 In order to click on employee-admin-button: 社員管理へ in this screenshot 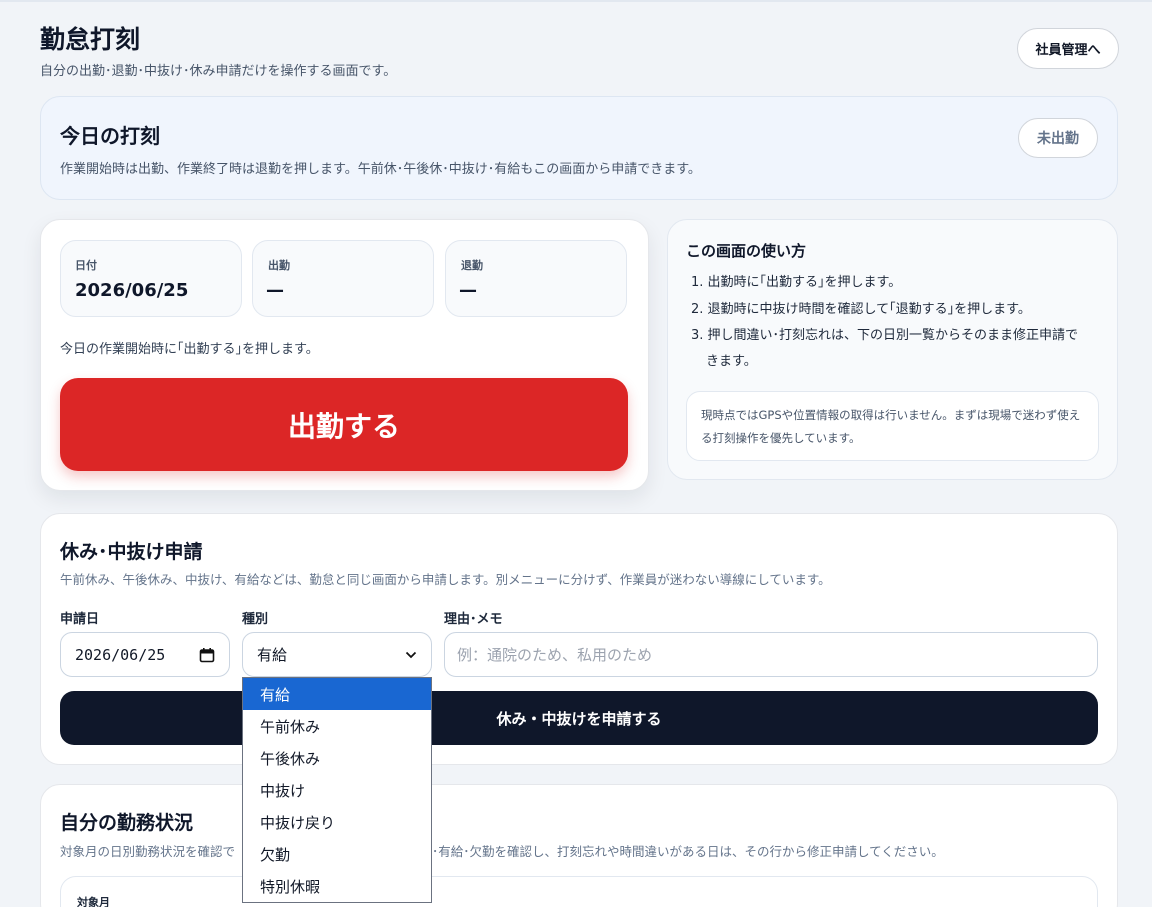, I will do `click(1068, 48)`.